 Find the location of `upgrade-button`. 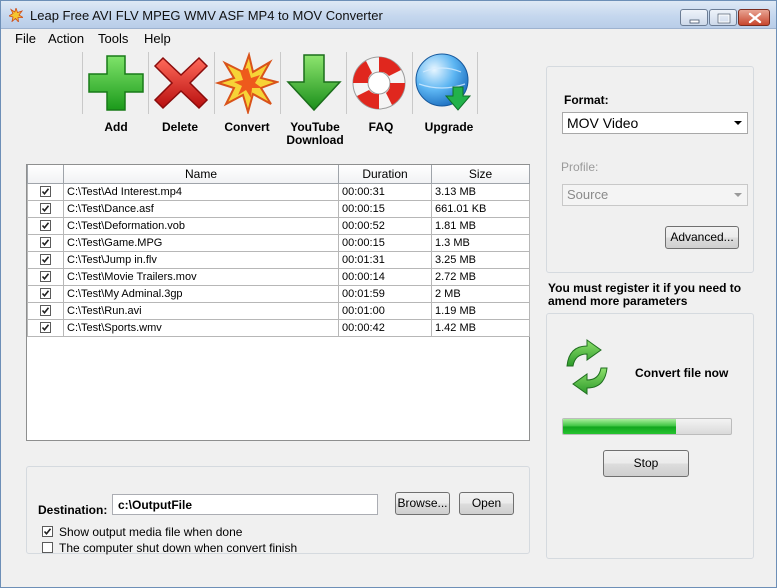

upgrade-button is located at coordinates (445, 83).